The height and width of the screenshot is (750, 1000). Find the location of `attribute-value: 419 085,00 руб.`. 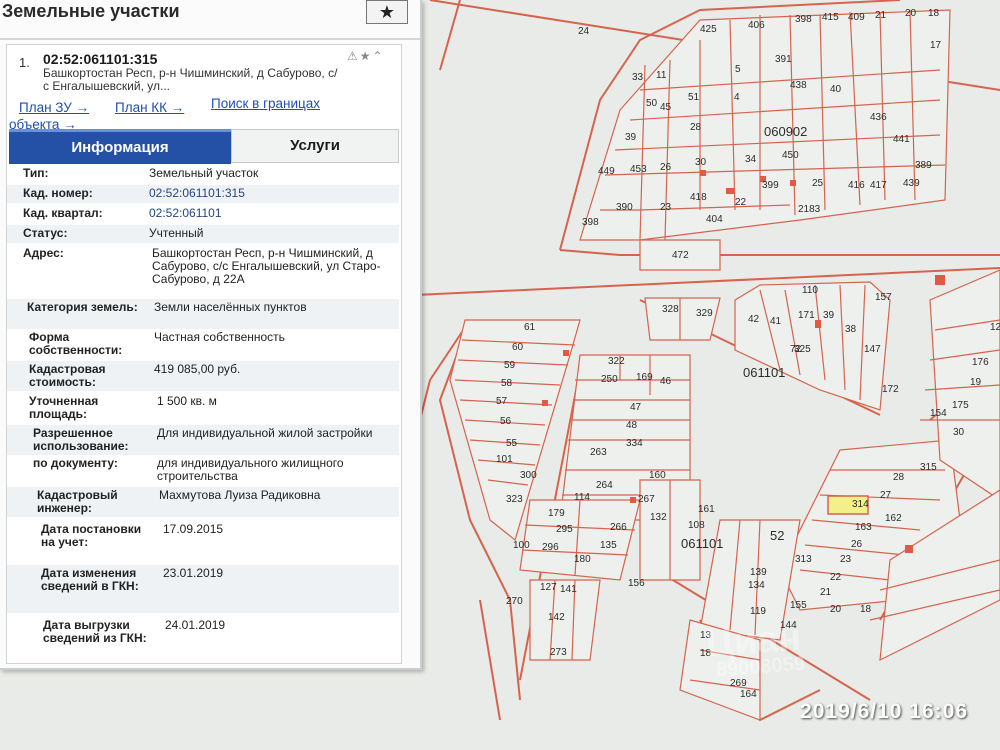

attribute-value: 419 085,00 руб. is located at coordinates (197, 369).